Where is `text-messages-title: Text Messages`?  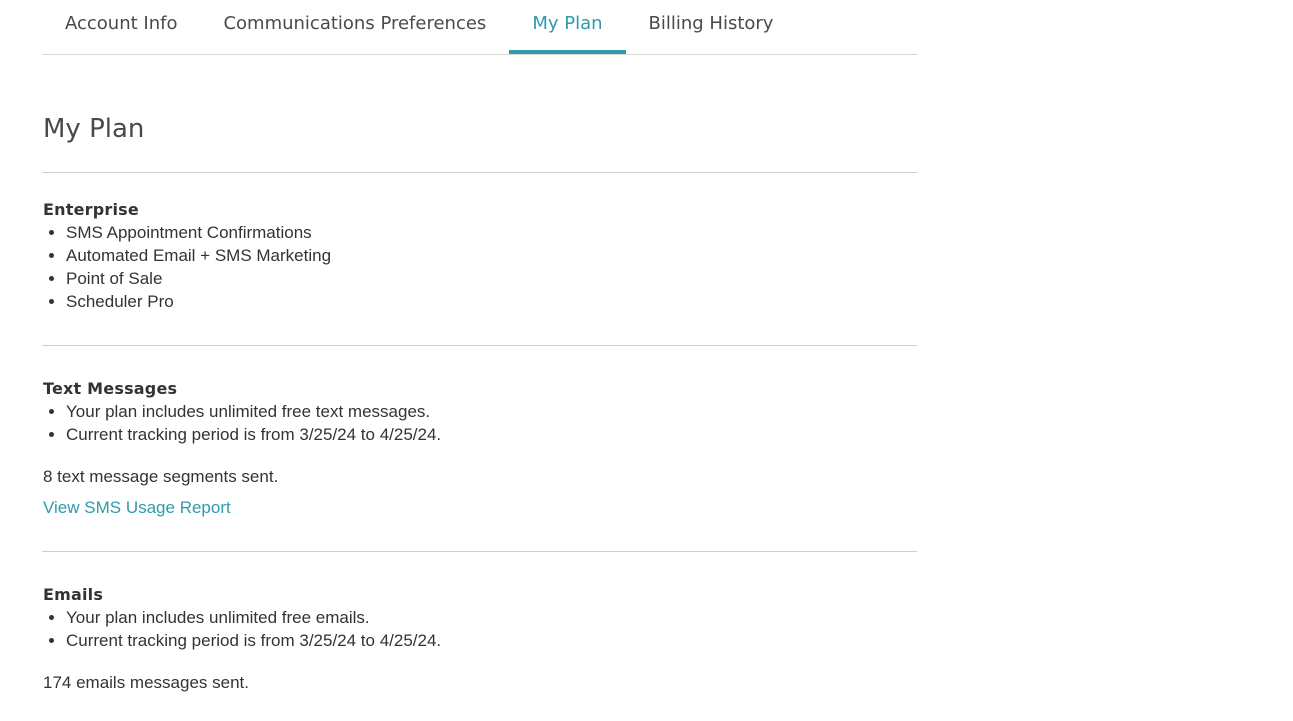
text-messages-title: Text Messages is located at coordinates (110, 388).